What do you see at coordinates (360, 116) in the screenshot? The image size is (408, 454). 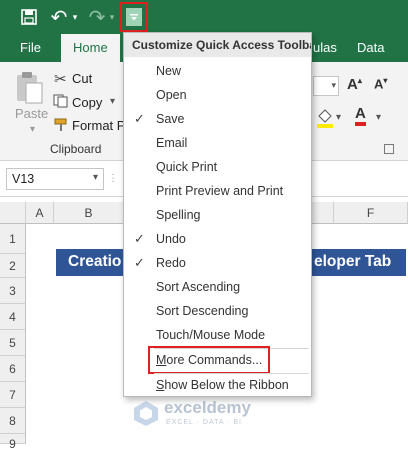 I see `font-color-icon: A` at bounding box center [360, 116].